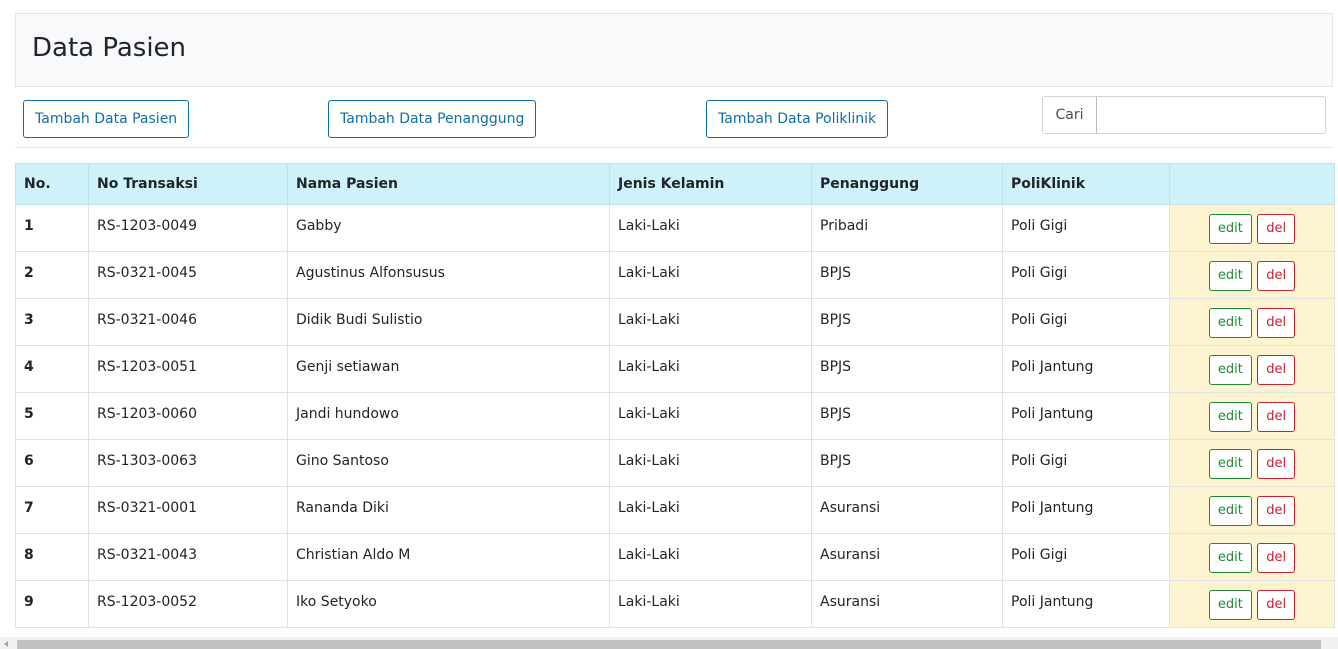 The width and height of the screenshot is (1338, 649). What do you see at coordinates (52, 557) in the screenshot?
I see `cell-no: 8` at bounding box center [52, 557].